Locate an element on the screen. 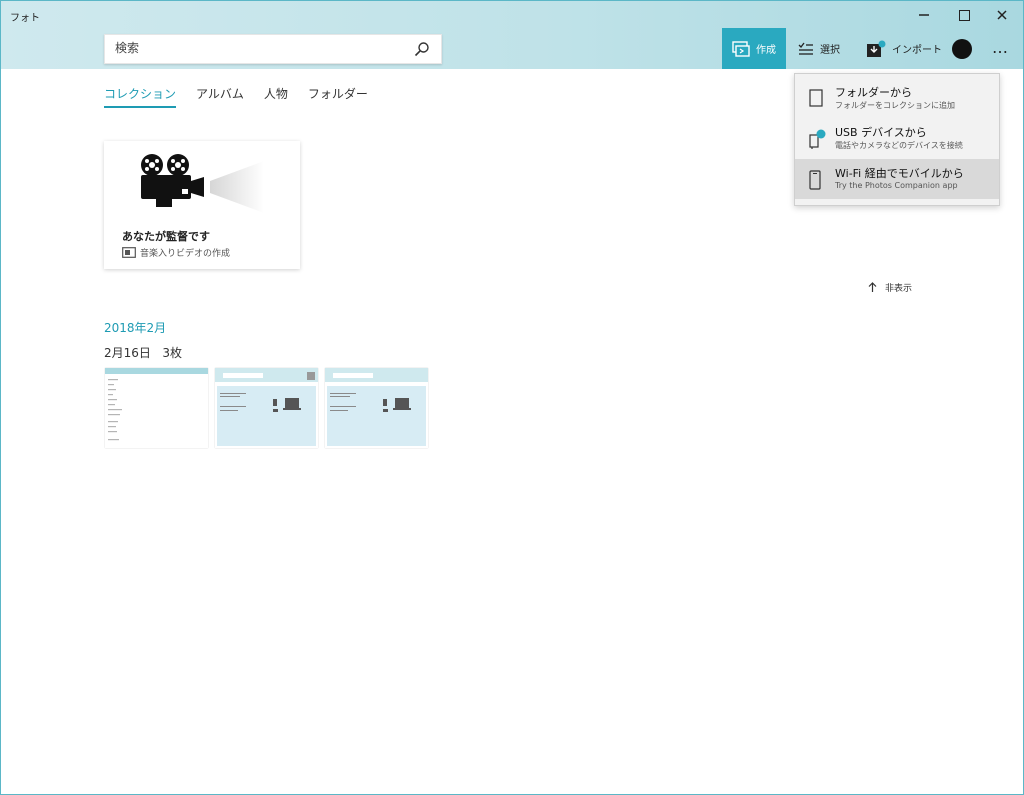 This screenshot has width=1024, height=795. mobile-icon is located at coordinates (815, 180).